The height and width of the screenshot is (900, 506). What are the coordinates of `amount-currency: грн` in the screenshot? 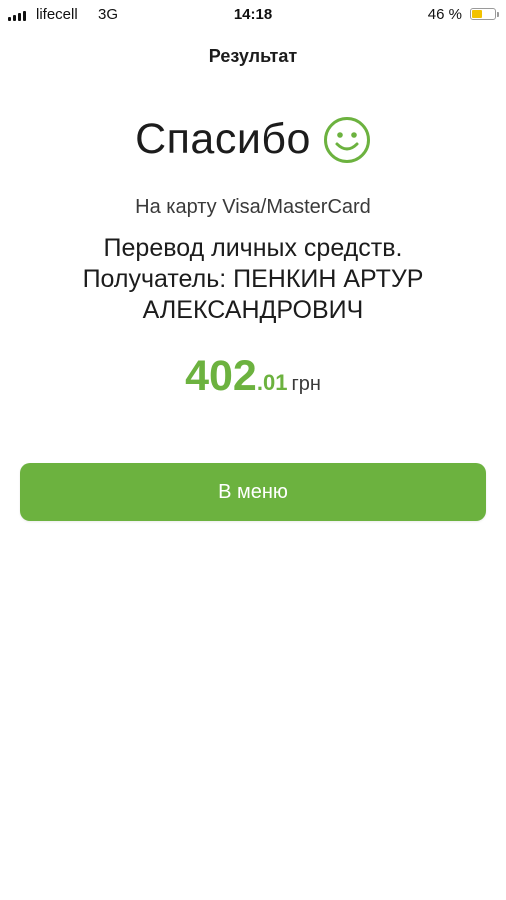 It's located at (306, 384).